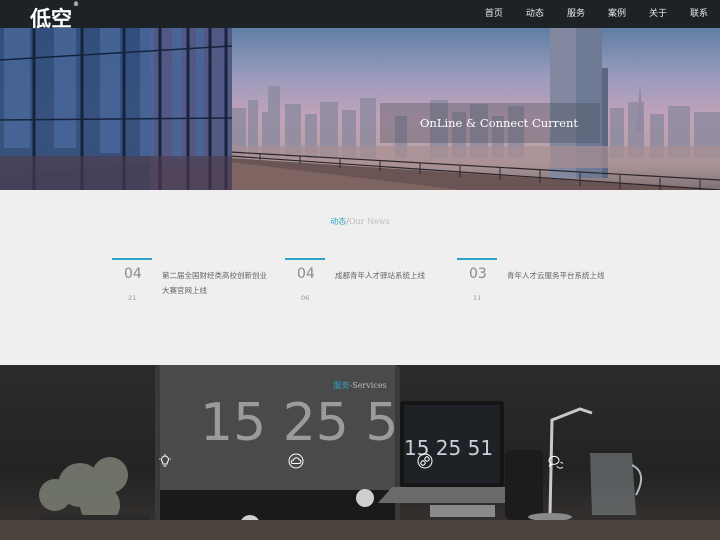 This screenshot has width=720, height=540. What do you see at coordinates (217, 283) in the screenshot?
I see `news-headline: 第二届全国财经类高校创新创业大赛官网上线` at bounding box center [217, 283].